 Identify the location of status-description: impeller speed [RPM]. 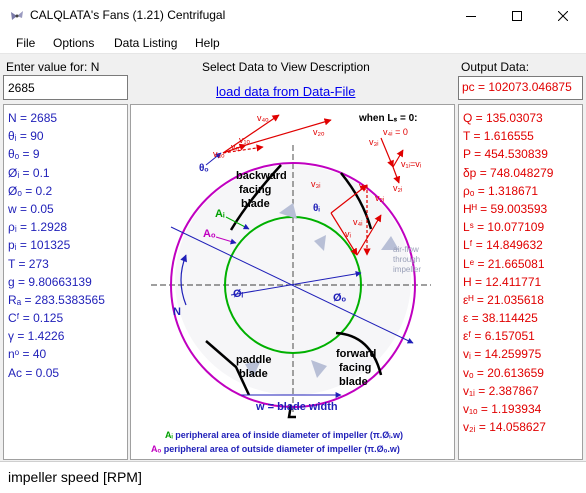
(75, 477).